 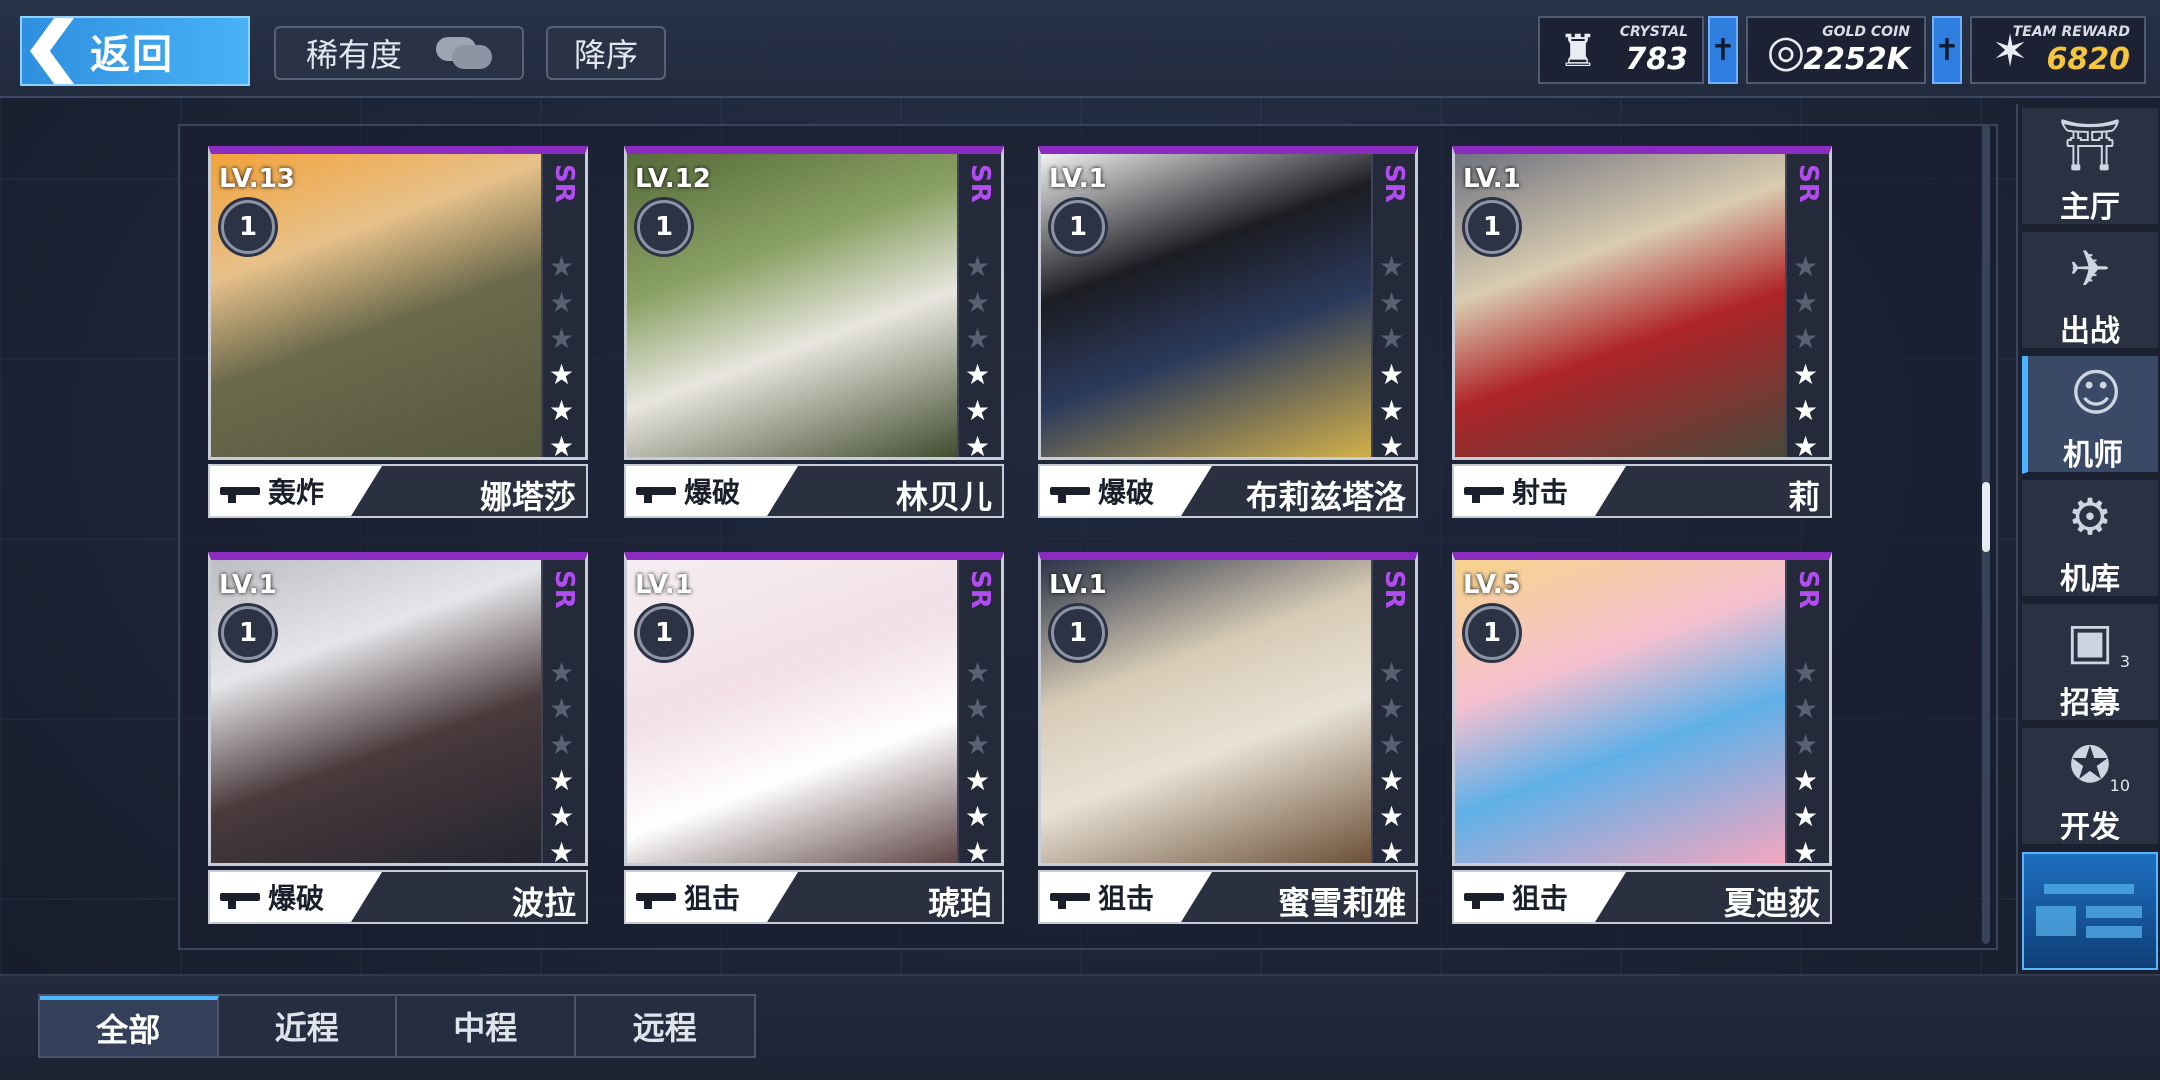 I want to click on pilot-name: 蜜雪莉雅, so click(x=1341, y=903).